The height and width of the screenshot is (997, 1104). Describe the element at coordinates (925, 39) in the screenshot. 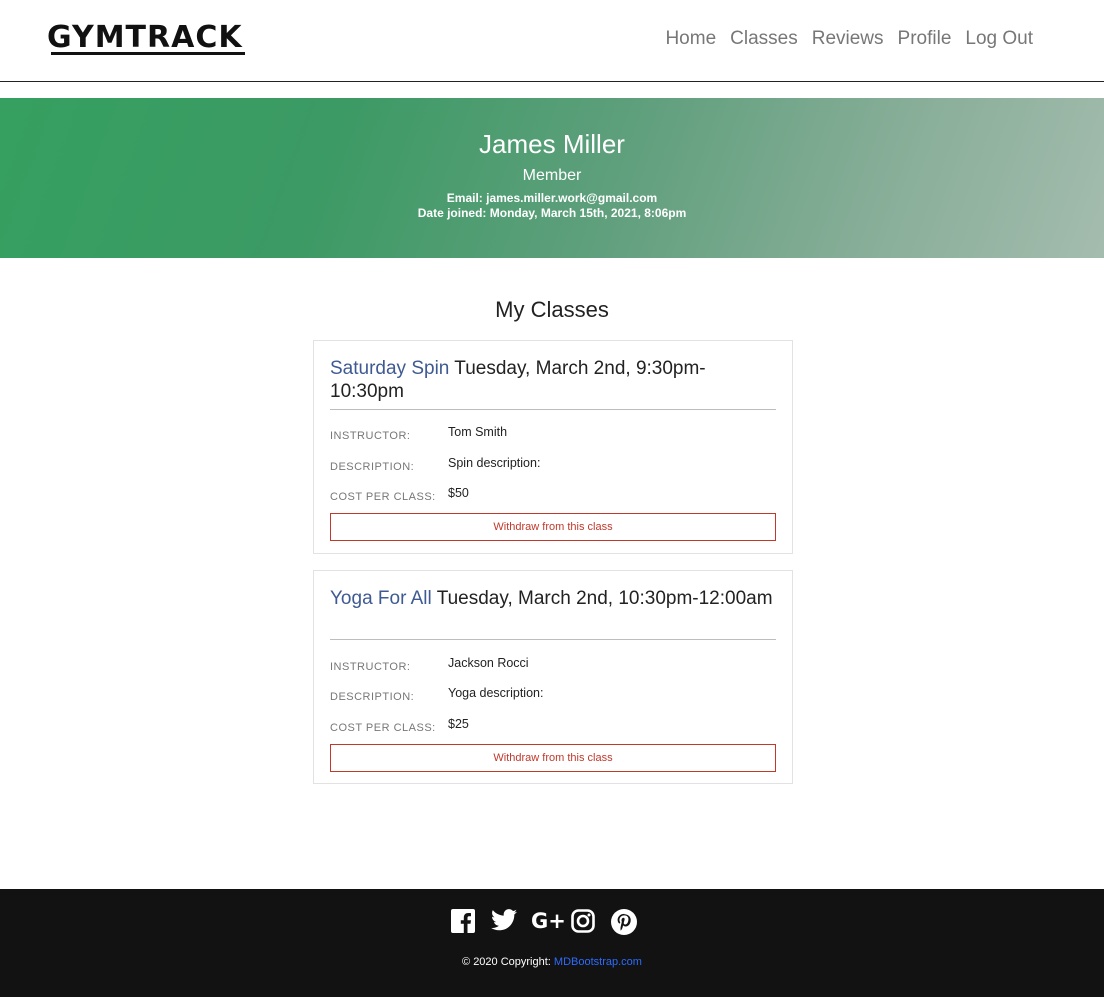

I see `nav-profile-link: Profile` at that location.